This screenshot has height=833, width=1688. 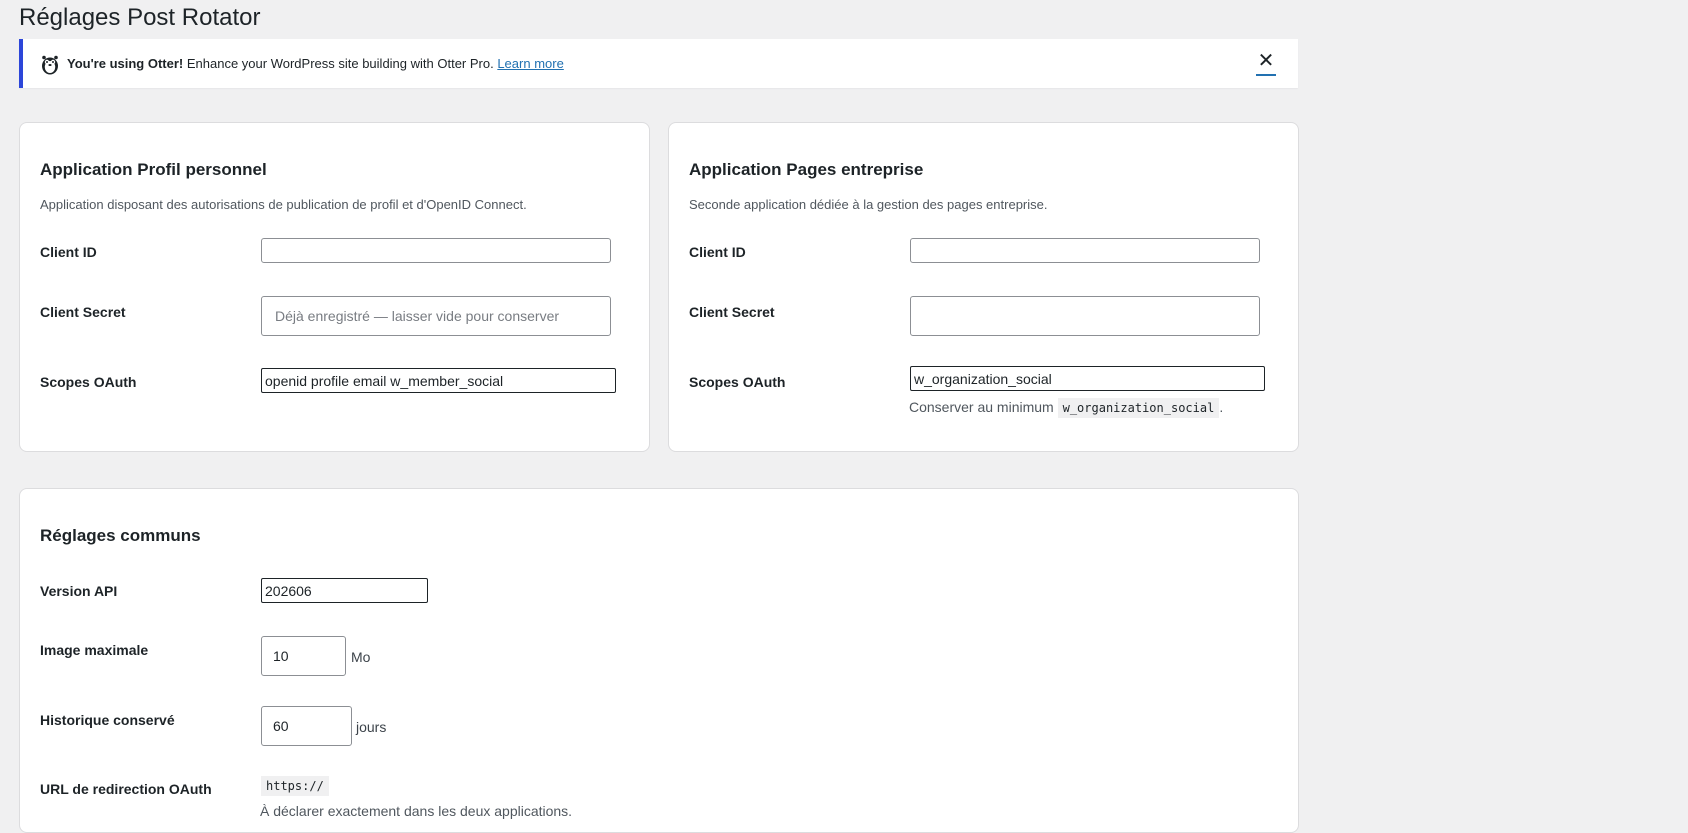 What do you see at coordinates (1087, 378) in the screenshot?
I see `company-scopes-input` at bounding box center [1087, 378].